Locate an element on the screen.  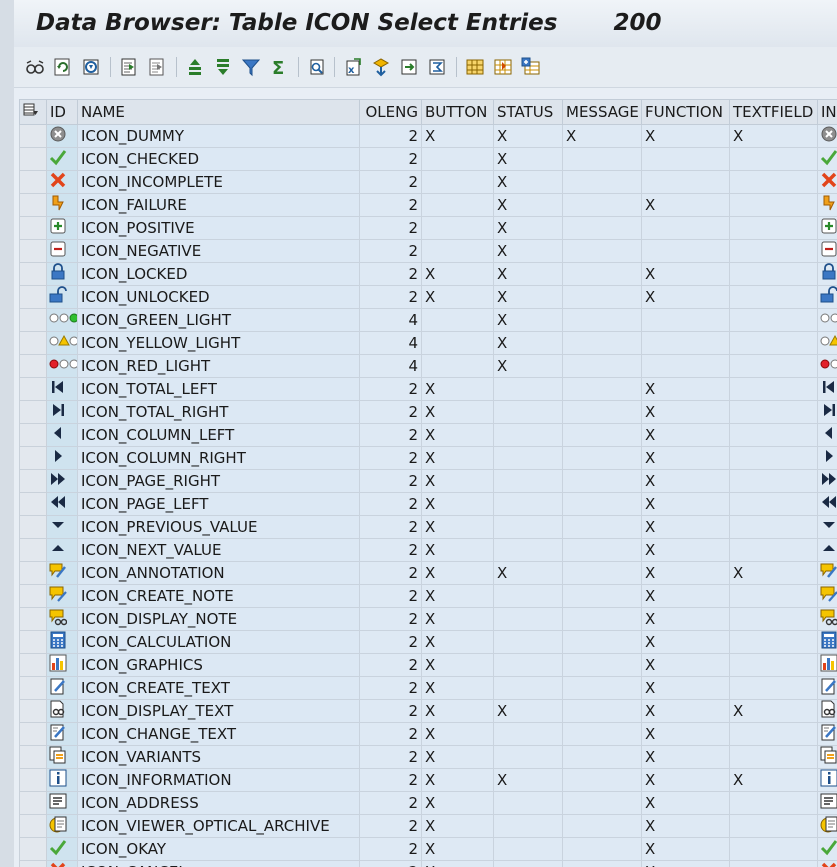
details-icon is located at coordinates (129, 67).